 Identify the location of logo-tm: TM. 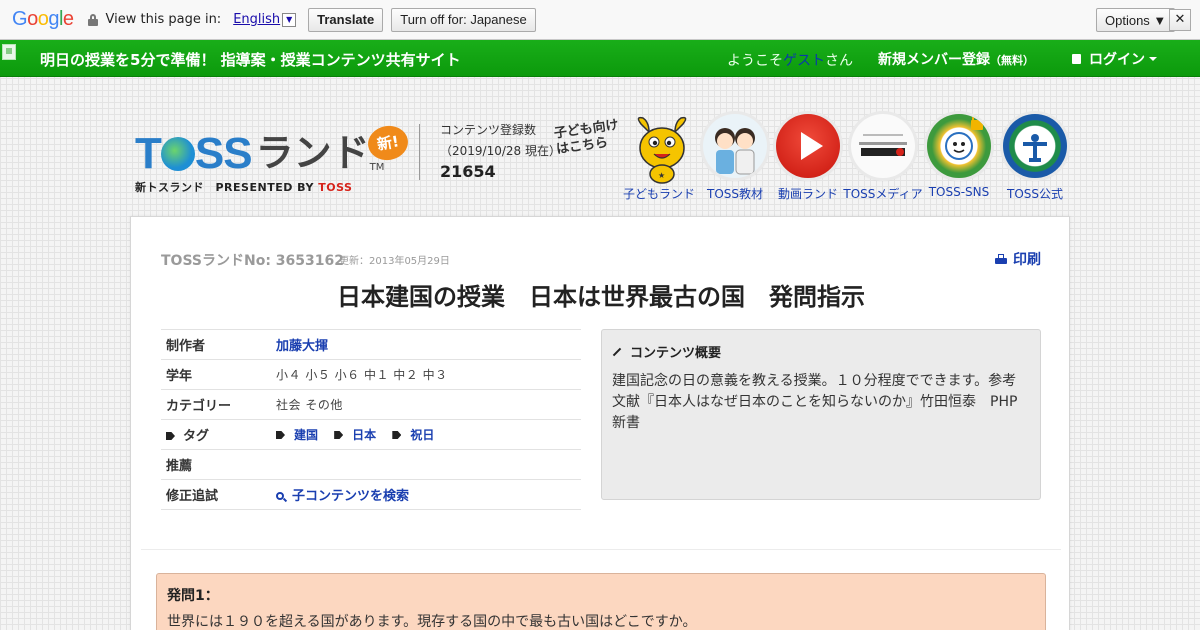
(377, 167).